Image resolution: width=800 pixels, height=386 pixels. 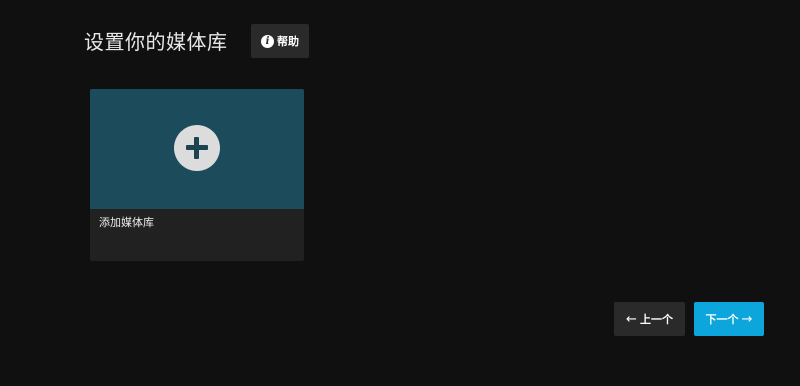 What do you see at coordinates (288, 41) in the screenshot?
I see `help-button-label: 帮助` at bounding box center [288, 41].